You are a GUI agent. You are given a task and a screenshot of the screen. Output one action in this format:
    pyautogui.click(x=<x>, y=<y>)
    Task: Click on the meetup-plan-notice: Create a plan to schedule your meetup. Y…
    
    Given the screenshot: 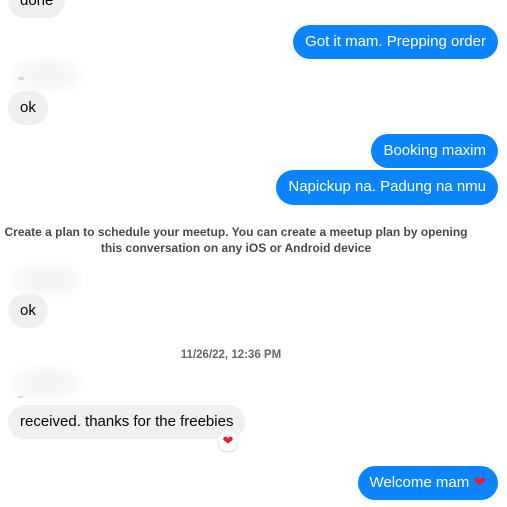 What is the action you would take?
    pyautogui.click(x=236, y=240)
    